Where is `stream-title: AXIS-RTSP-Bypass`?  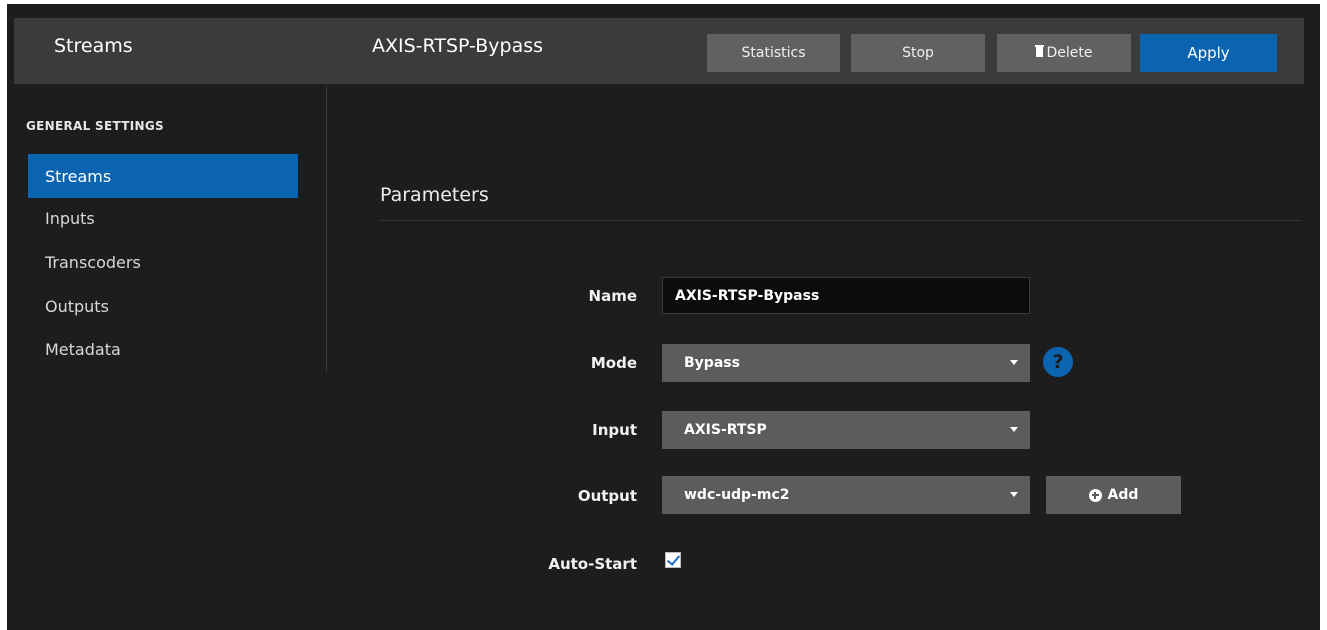 stream-title: AXIS-RTSP-Bypass is located at coordinates (458, 46).